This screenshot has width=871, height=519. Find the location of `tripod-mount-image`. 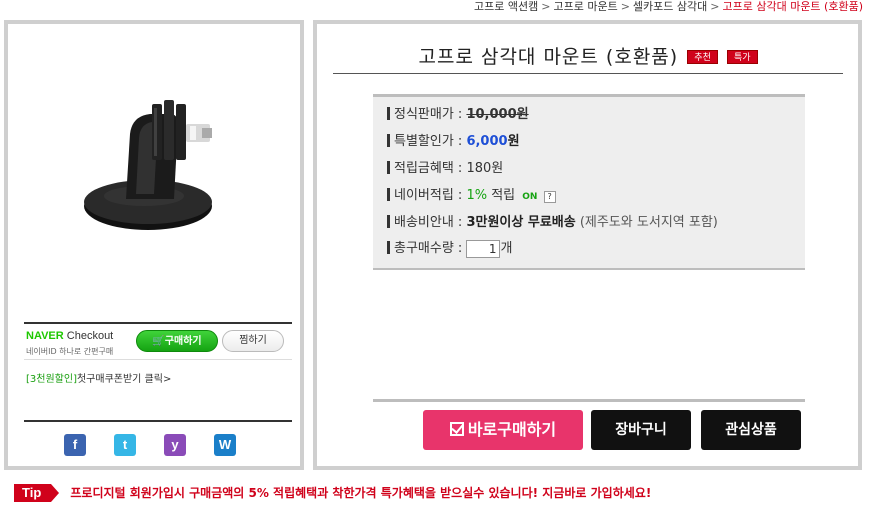

tripod-mount-image is located at coordinates (148, 165).